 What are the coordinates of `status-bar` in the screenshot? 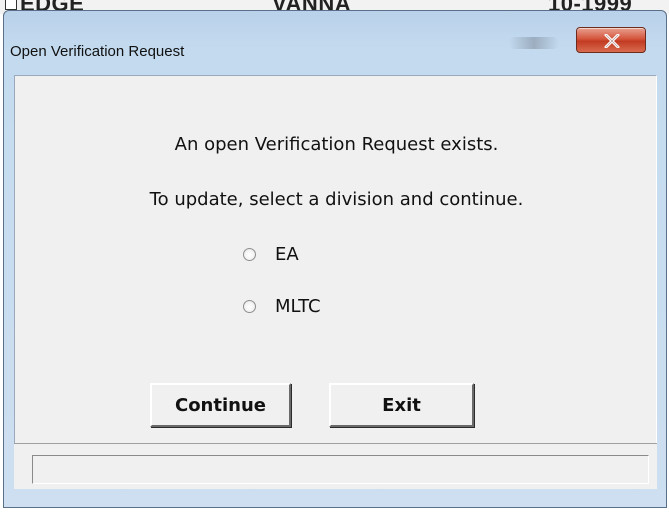 It's located at (335, 466).